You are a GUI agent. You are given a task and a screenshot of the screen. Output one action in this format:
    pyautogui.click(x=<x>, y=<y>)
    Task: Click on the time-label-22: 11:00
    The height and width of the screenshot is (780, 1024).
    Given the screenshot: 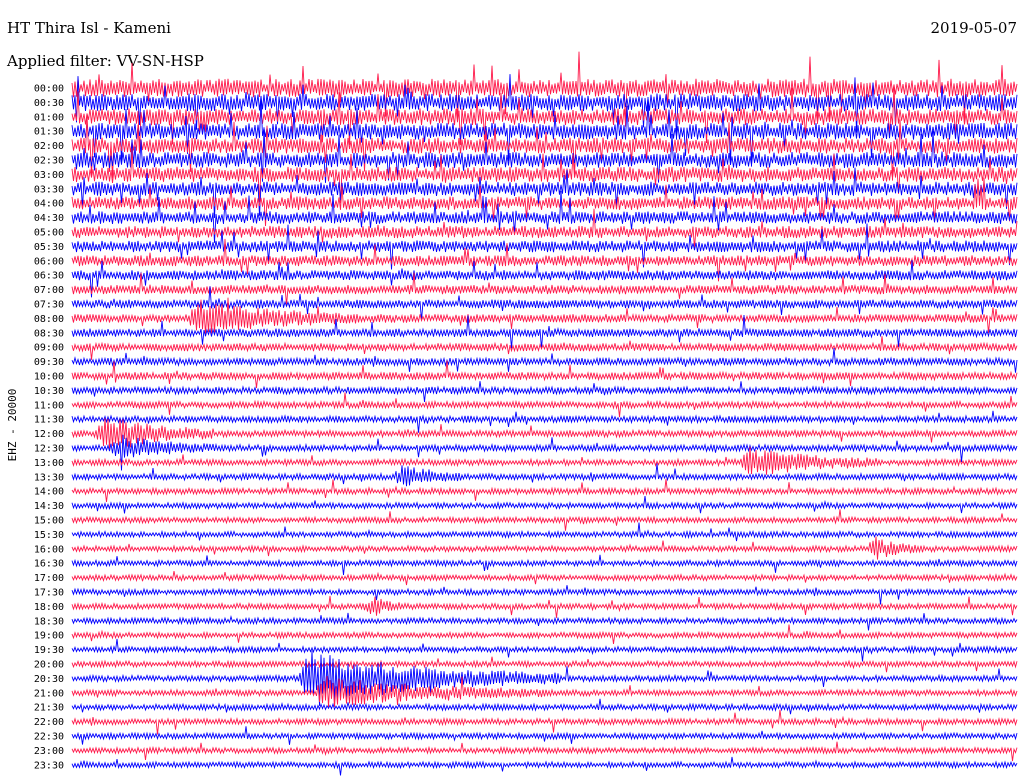 What is the action you would take?
    pyautogui.click(x=49, y=405)
    